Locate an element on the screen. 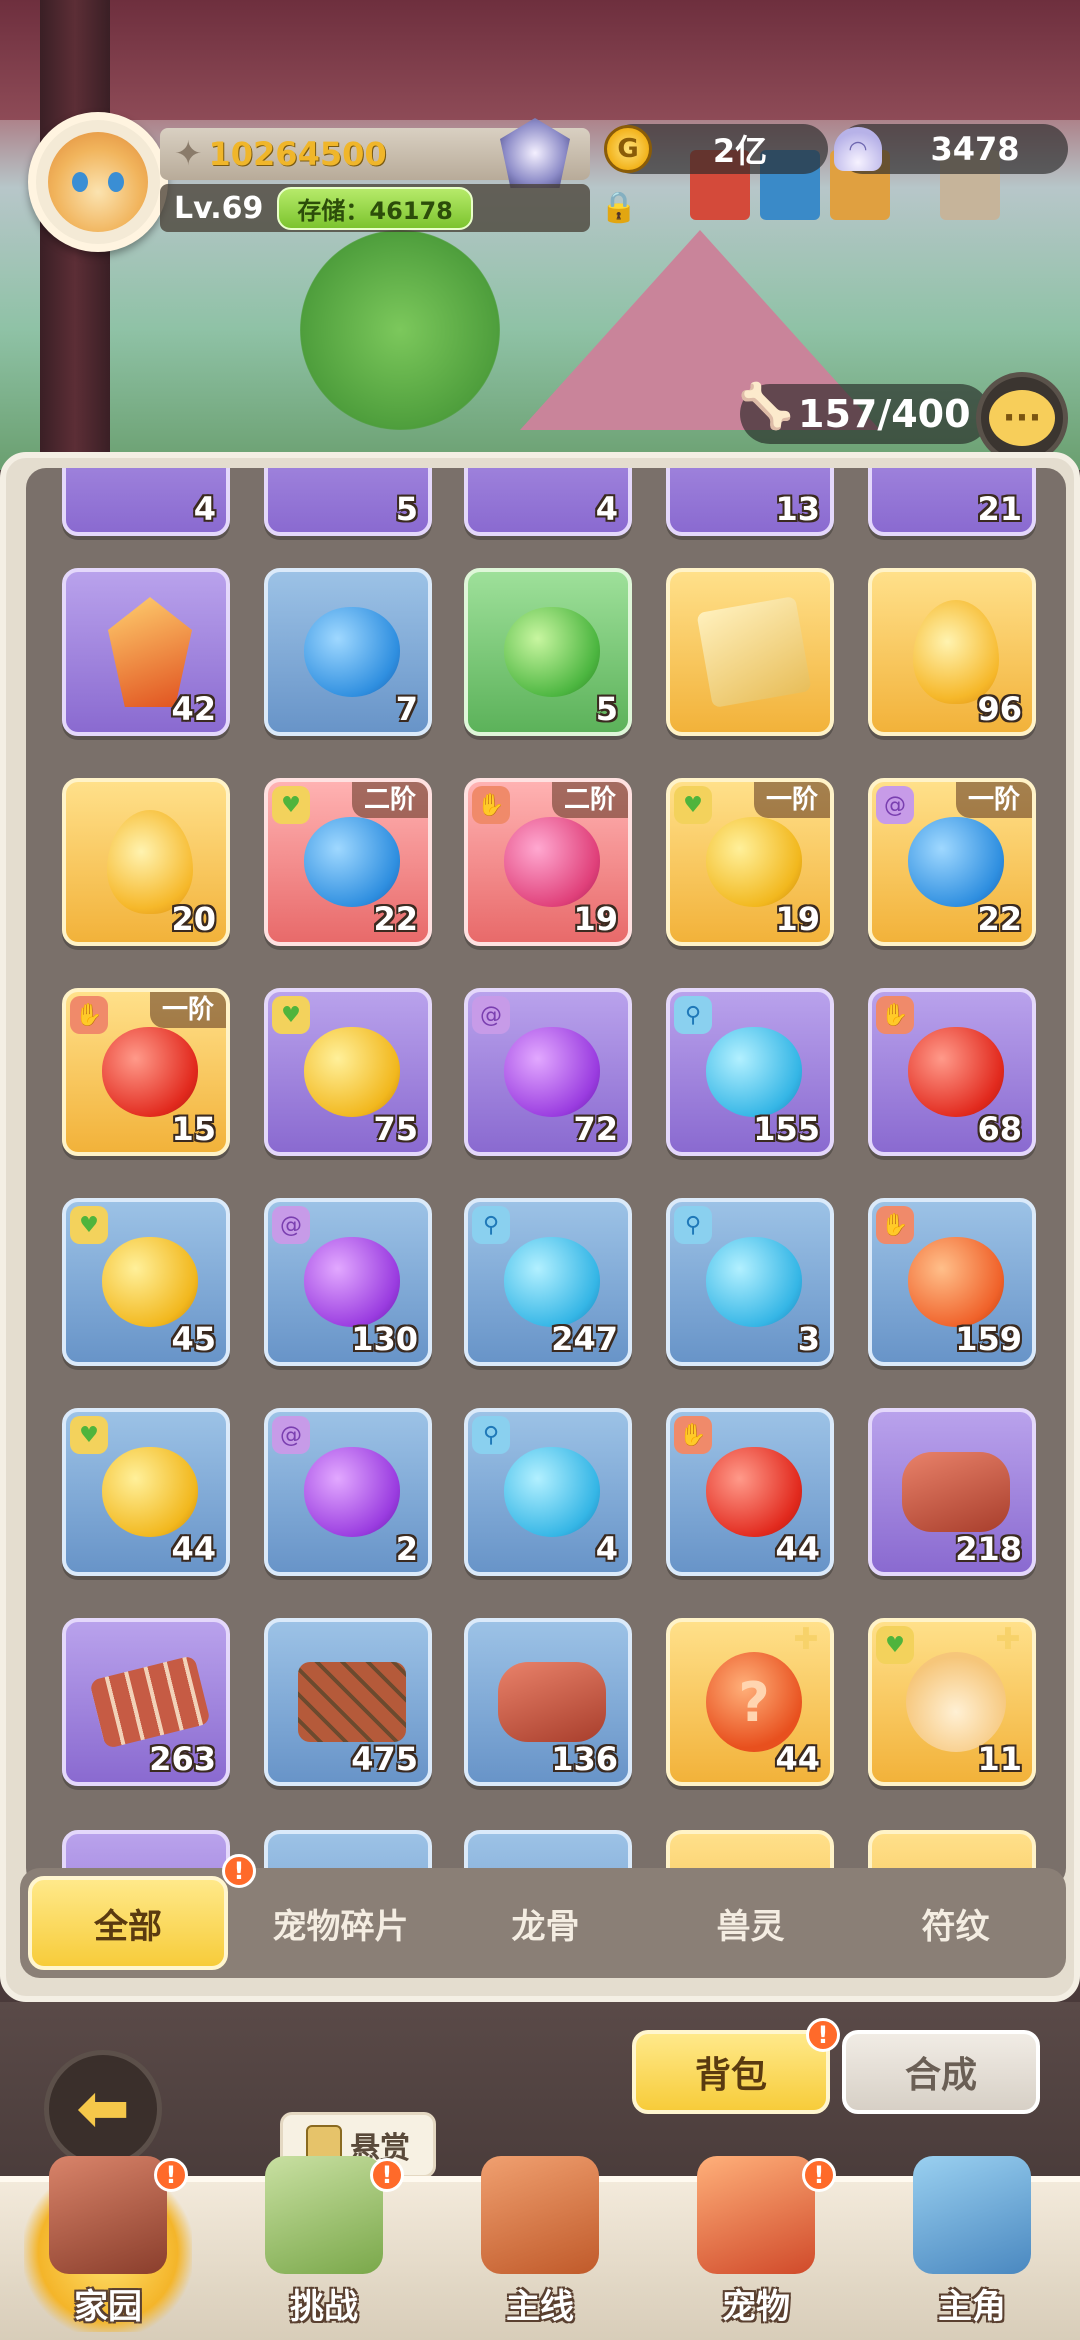  tab-2: 龙骨 is located at coordinates (545, 1923).